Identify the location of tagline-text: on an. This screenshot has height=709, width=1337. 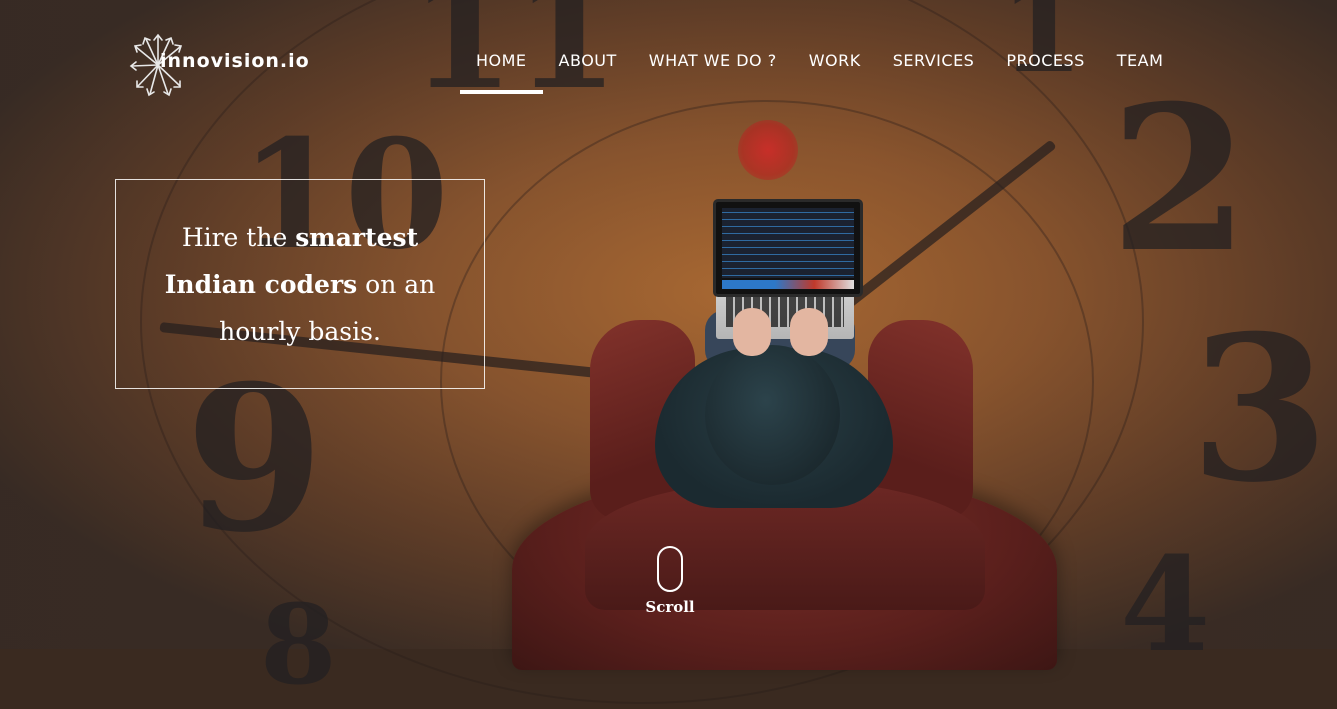
(396, 284).